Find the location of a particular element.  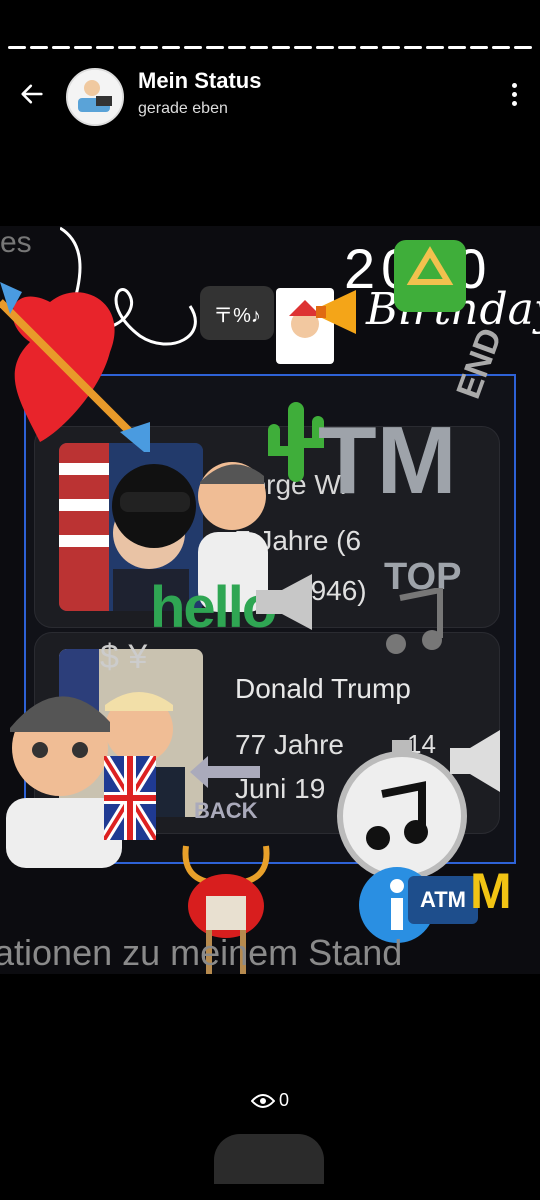

uk-flag-icon is located at coordinates (130, 798).